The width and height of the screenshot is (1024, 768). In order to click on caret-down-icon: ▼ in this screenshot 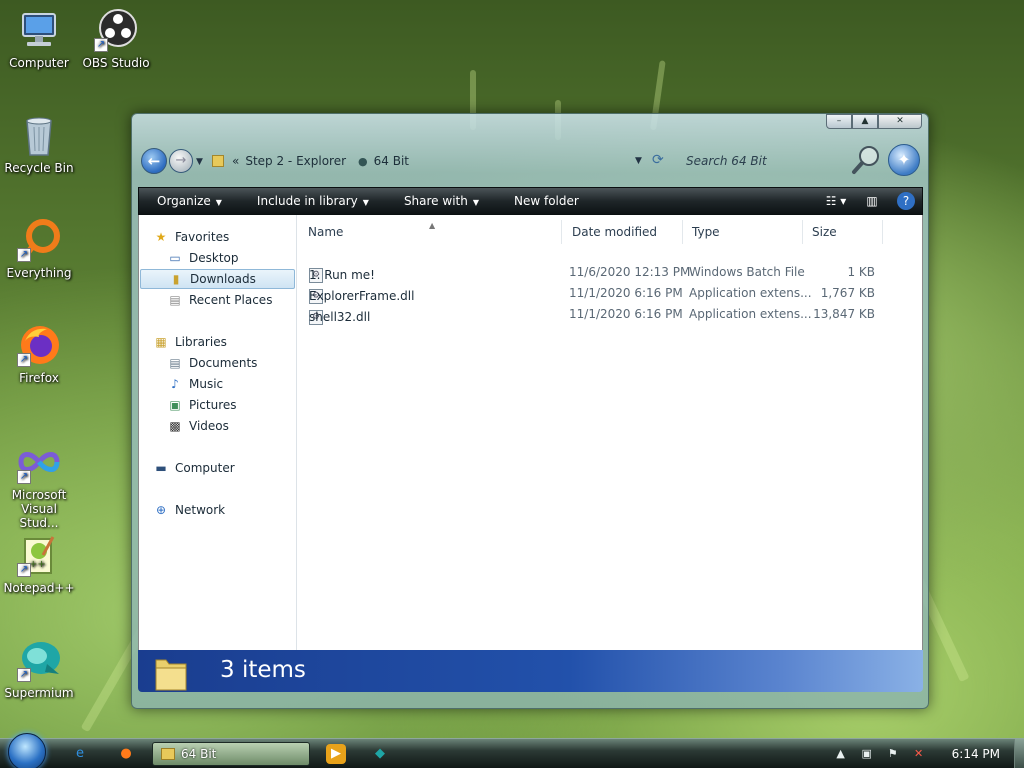, I will do `click(365, 202)`.